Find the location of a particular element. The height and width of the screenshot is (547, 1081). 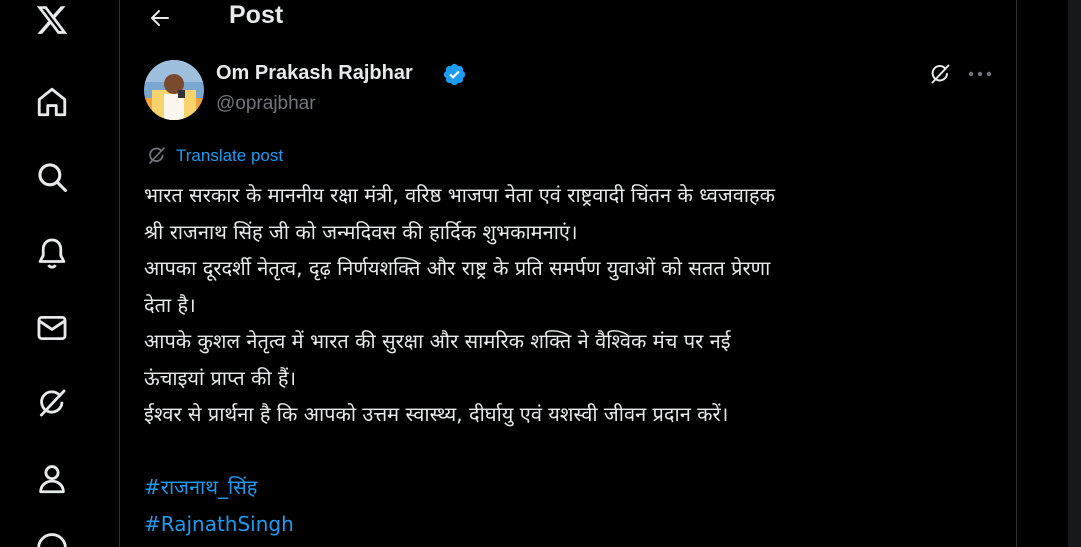

more-circle-icon is located at coordinates (52, 534).